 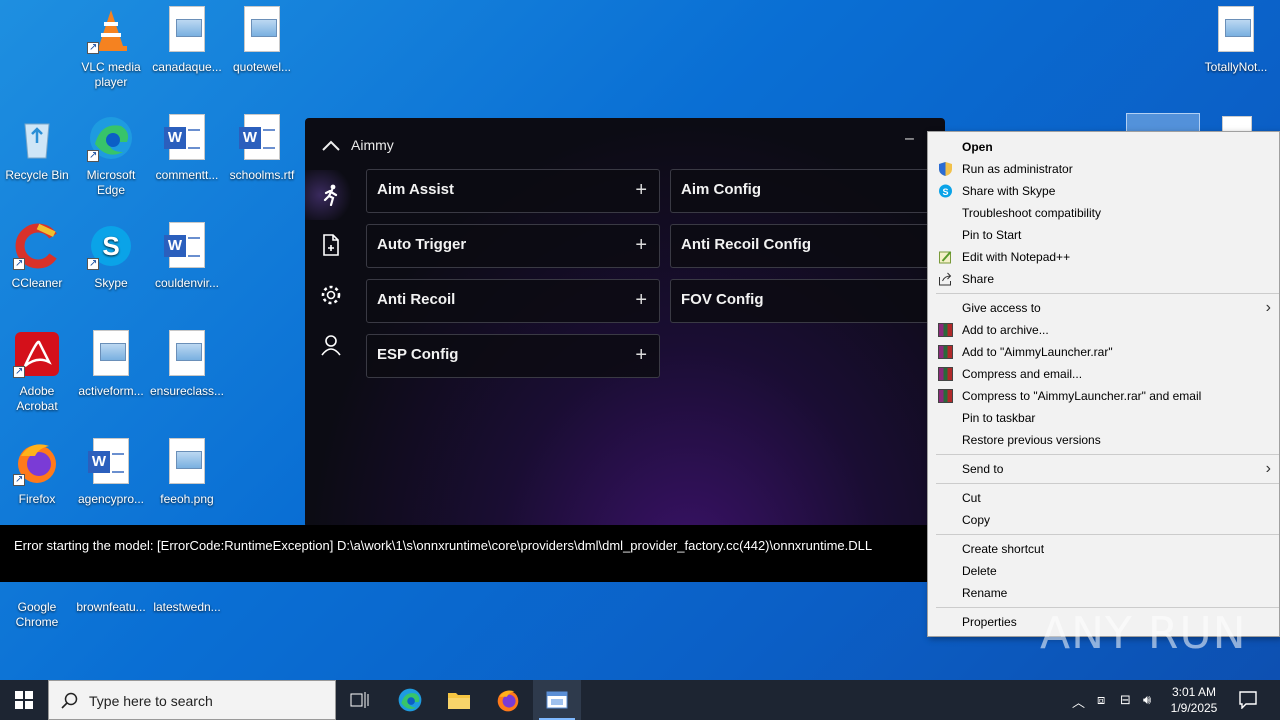 I want to click on sidebar-aim-menu, so click(x=331, y=195).